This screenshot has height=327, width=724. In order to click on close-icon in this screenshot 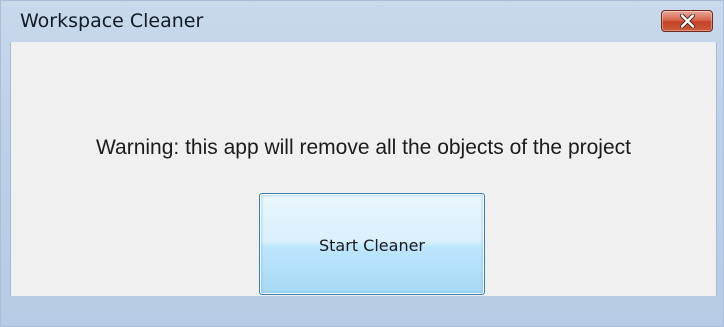, I will do `click(687, 21)`.